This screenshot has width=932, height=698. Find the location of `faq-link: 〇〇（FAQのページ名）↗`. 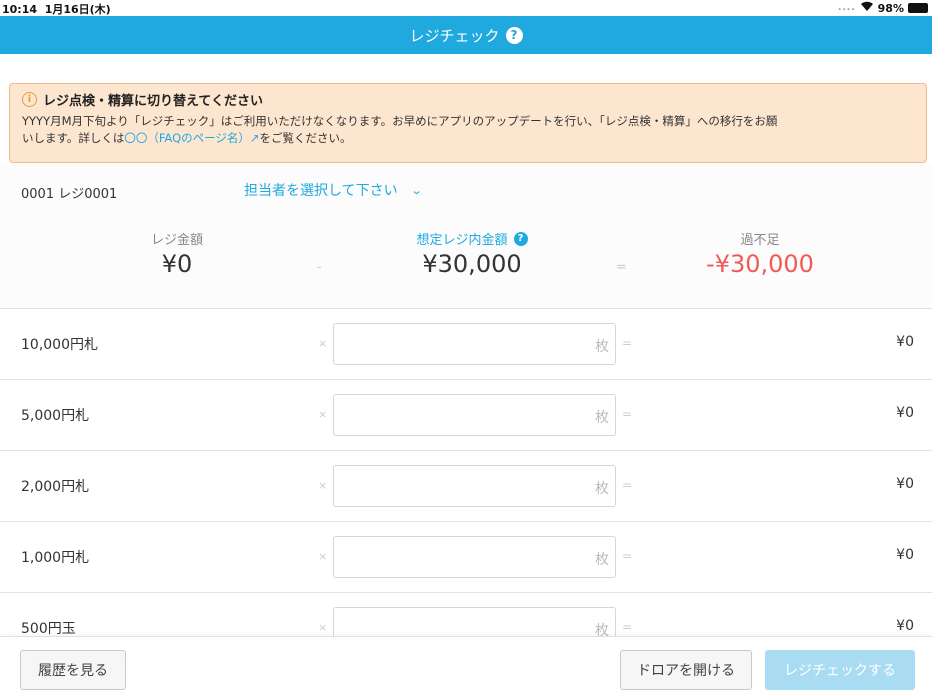

faq-link: 〇〇（FAQのページ名）↗ is located at coordinates (191, 138).